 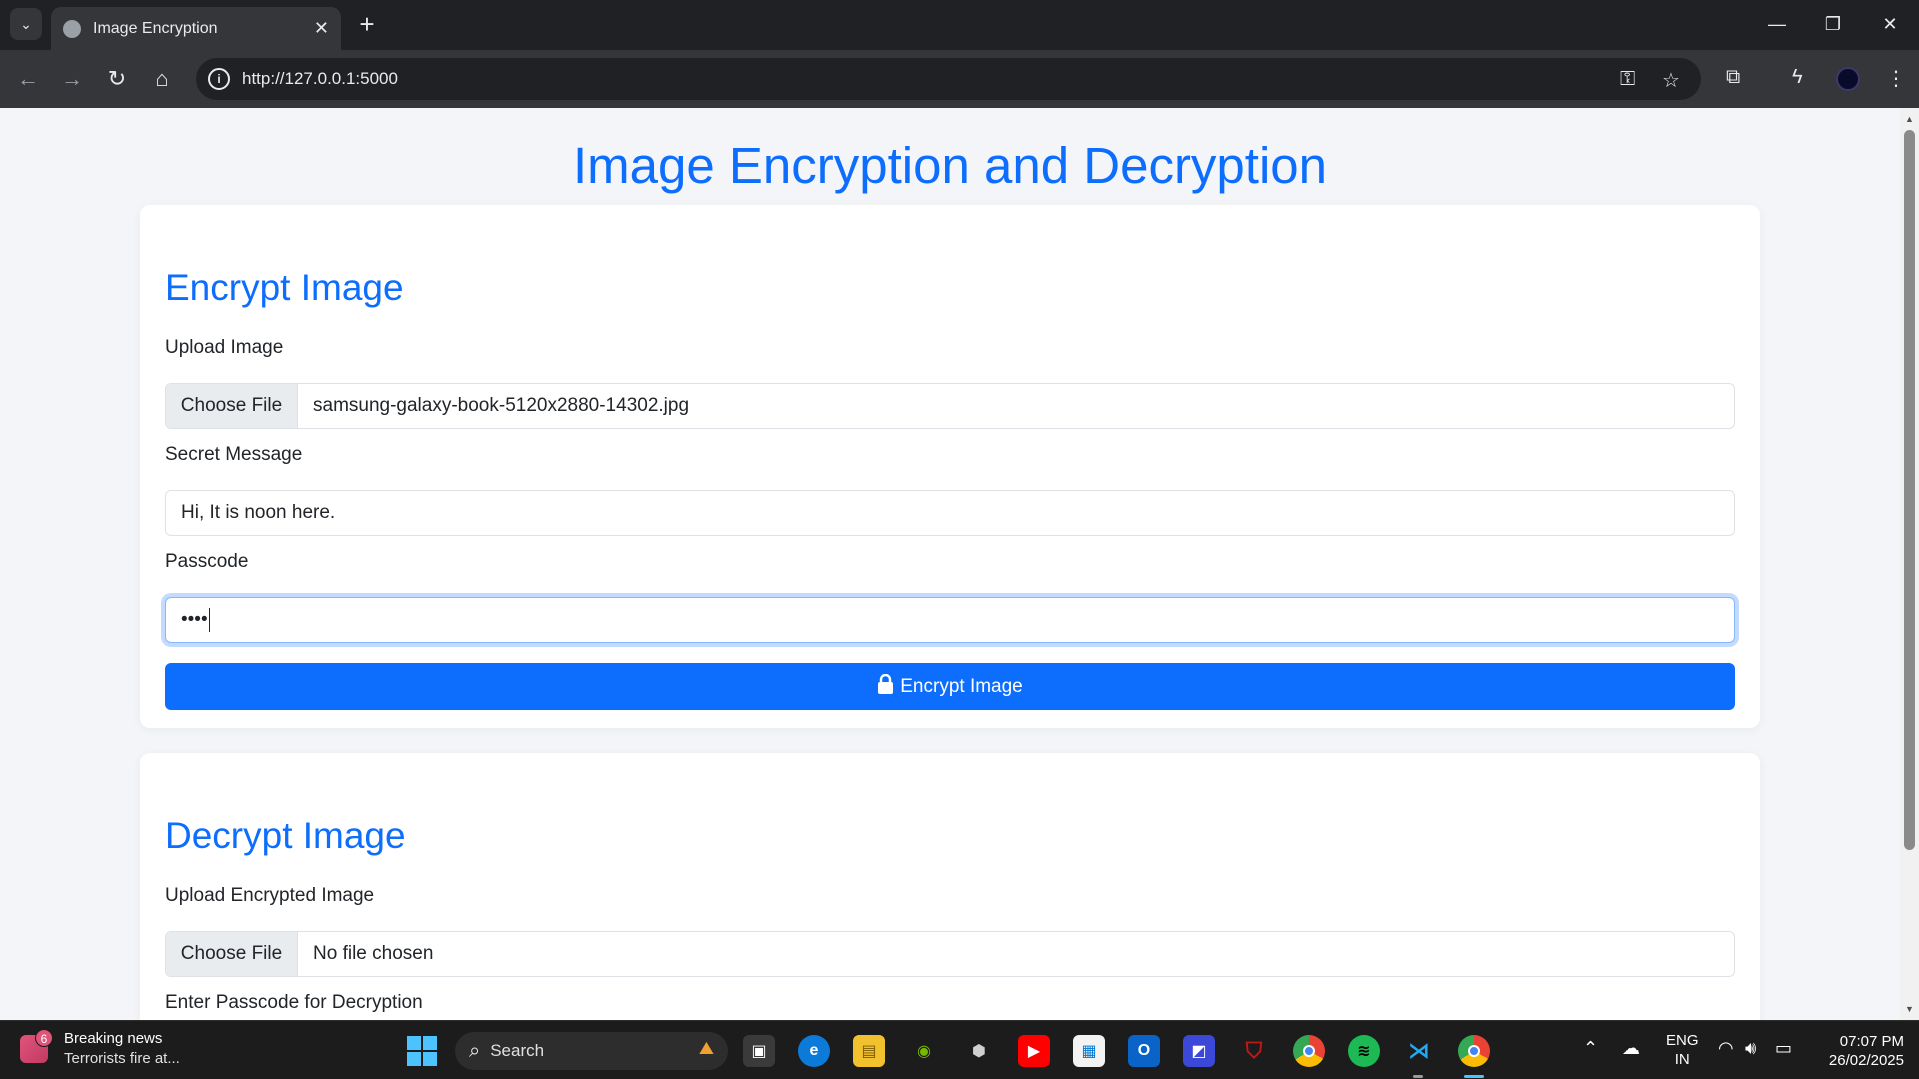 What do you see at coordinates (1682, 1059) in the screenshot?
I see `language-line2: IN` at bounding box center [1682, 1059].